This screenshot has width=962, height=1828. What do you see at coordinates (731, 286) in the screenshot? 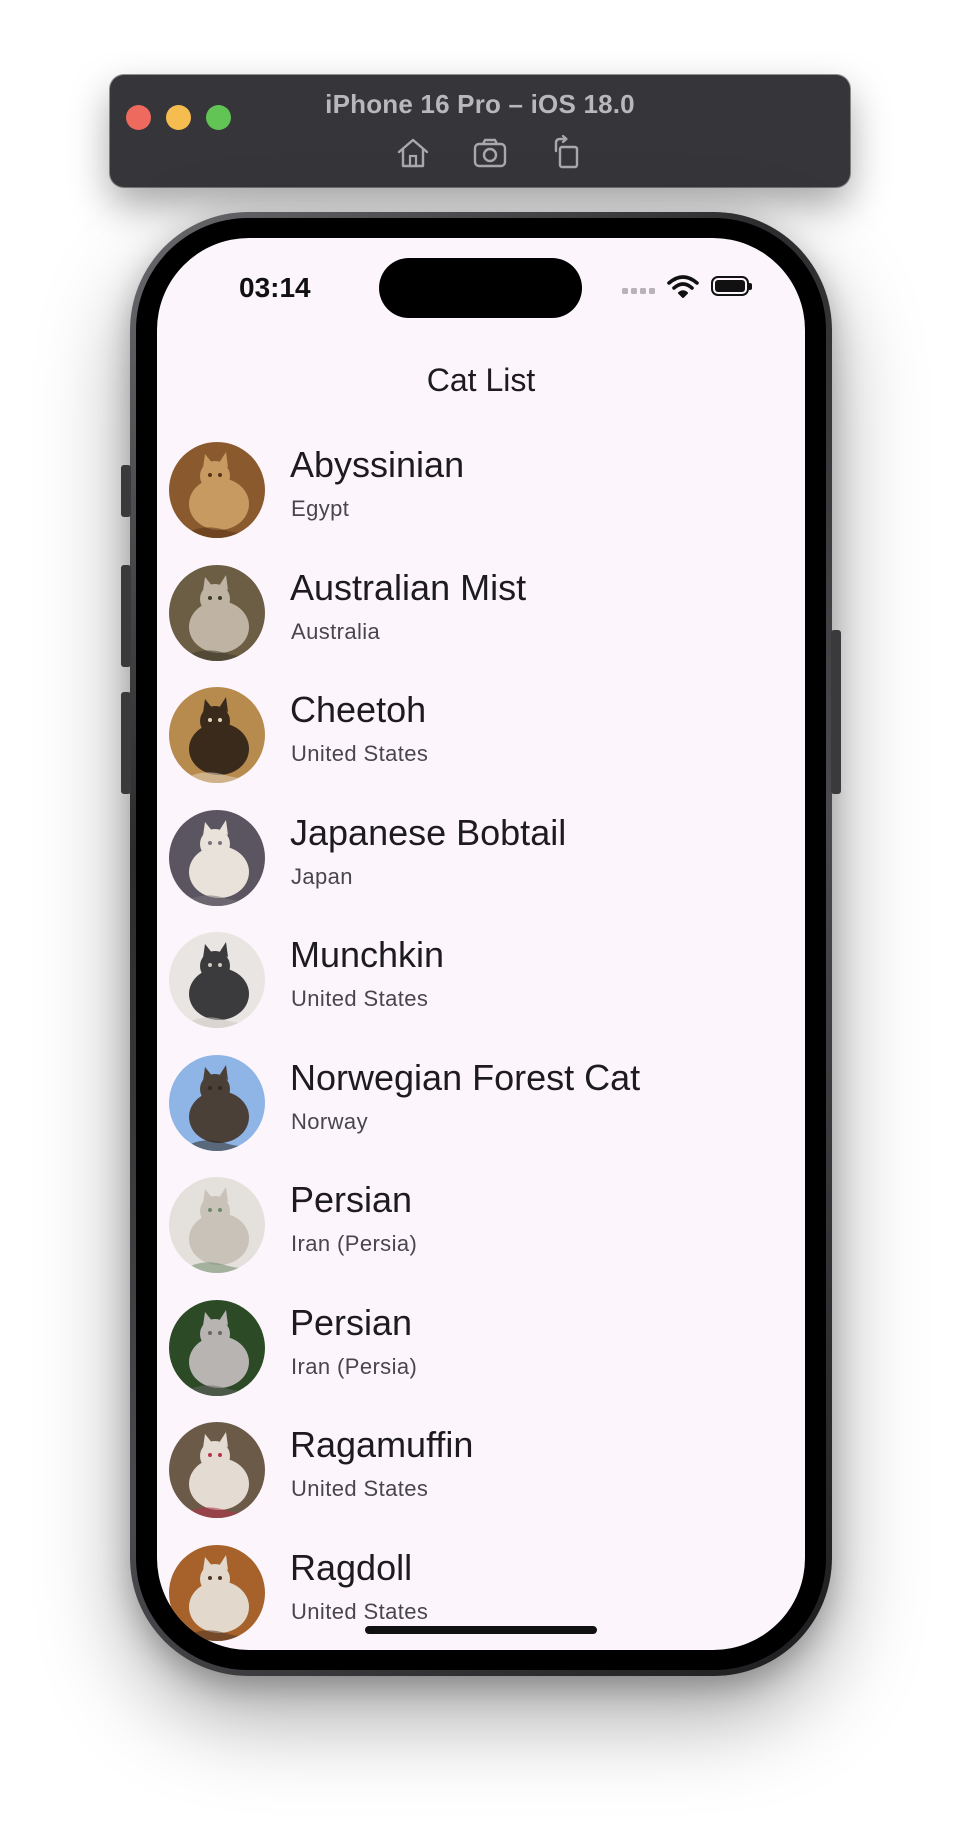
I see `battery-icon` at bounding box center [731, 286].